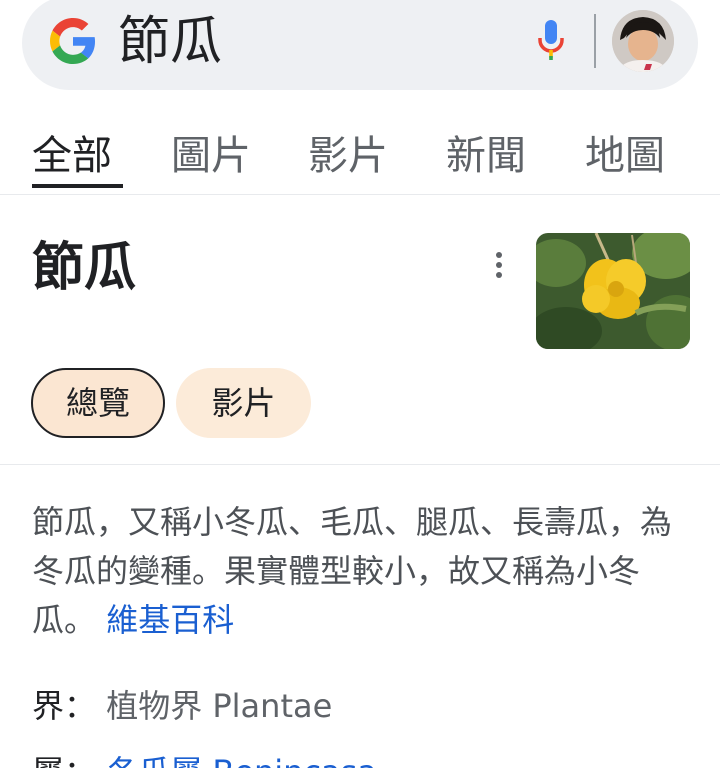 Image resolution: width=720 pixels, height=768 pixels. I want to click on chip-overview: 總覽, so click(98, 403).